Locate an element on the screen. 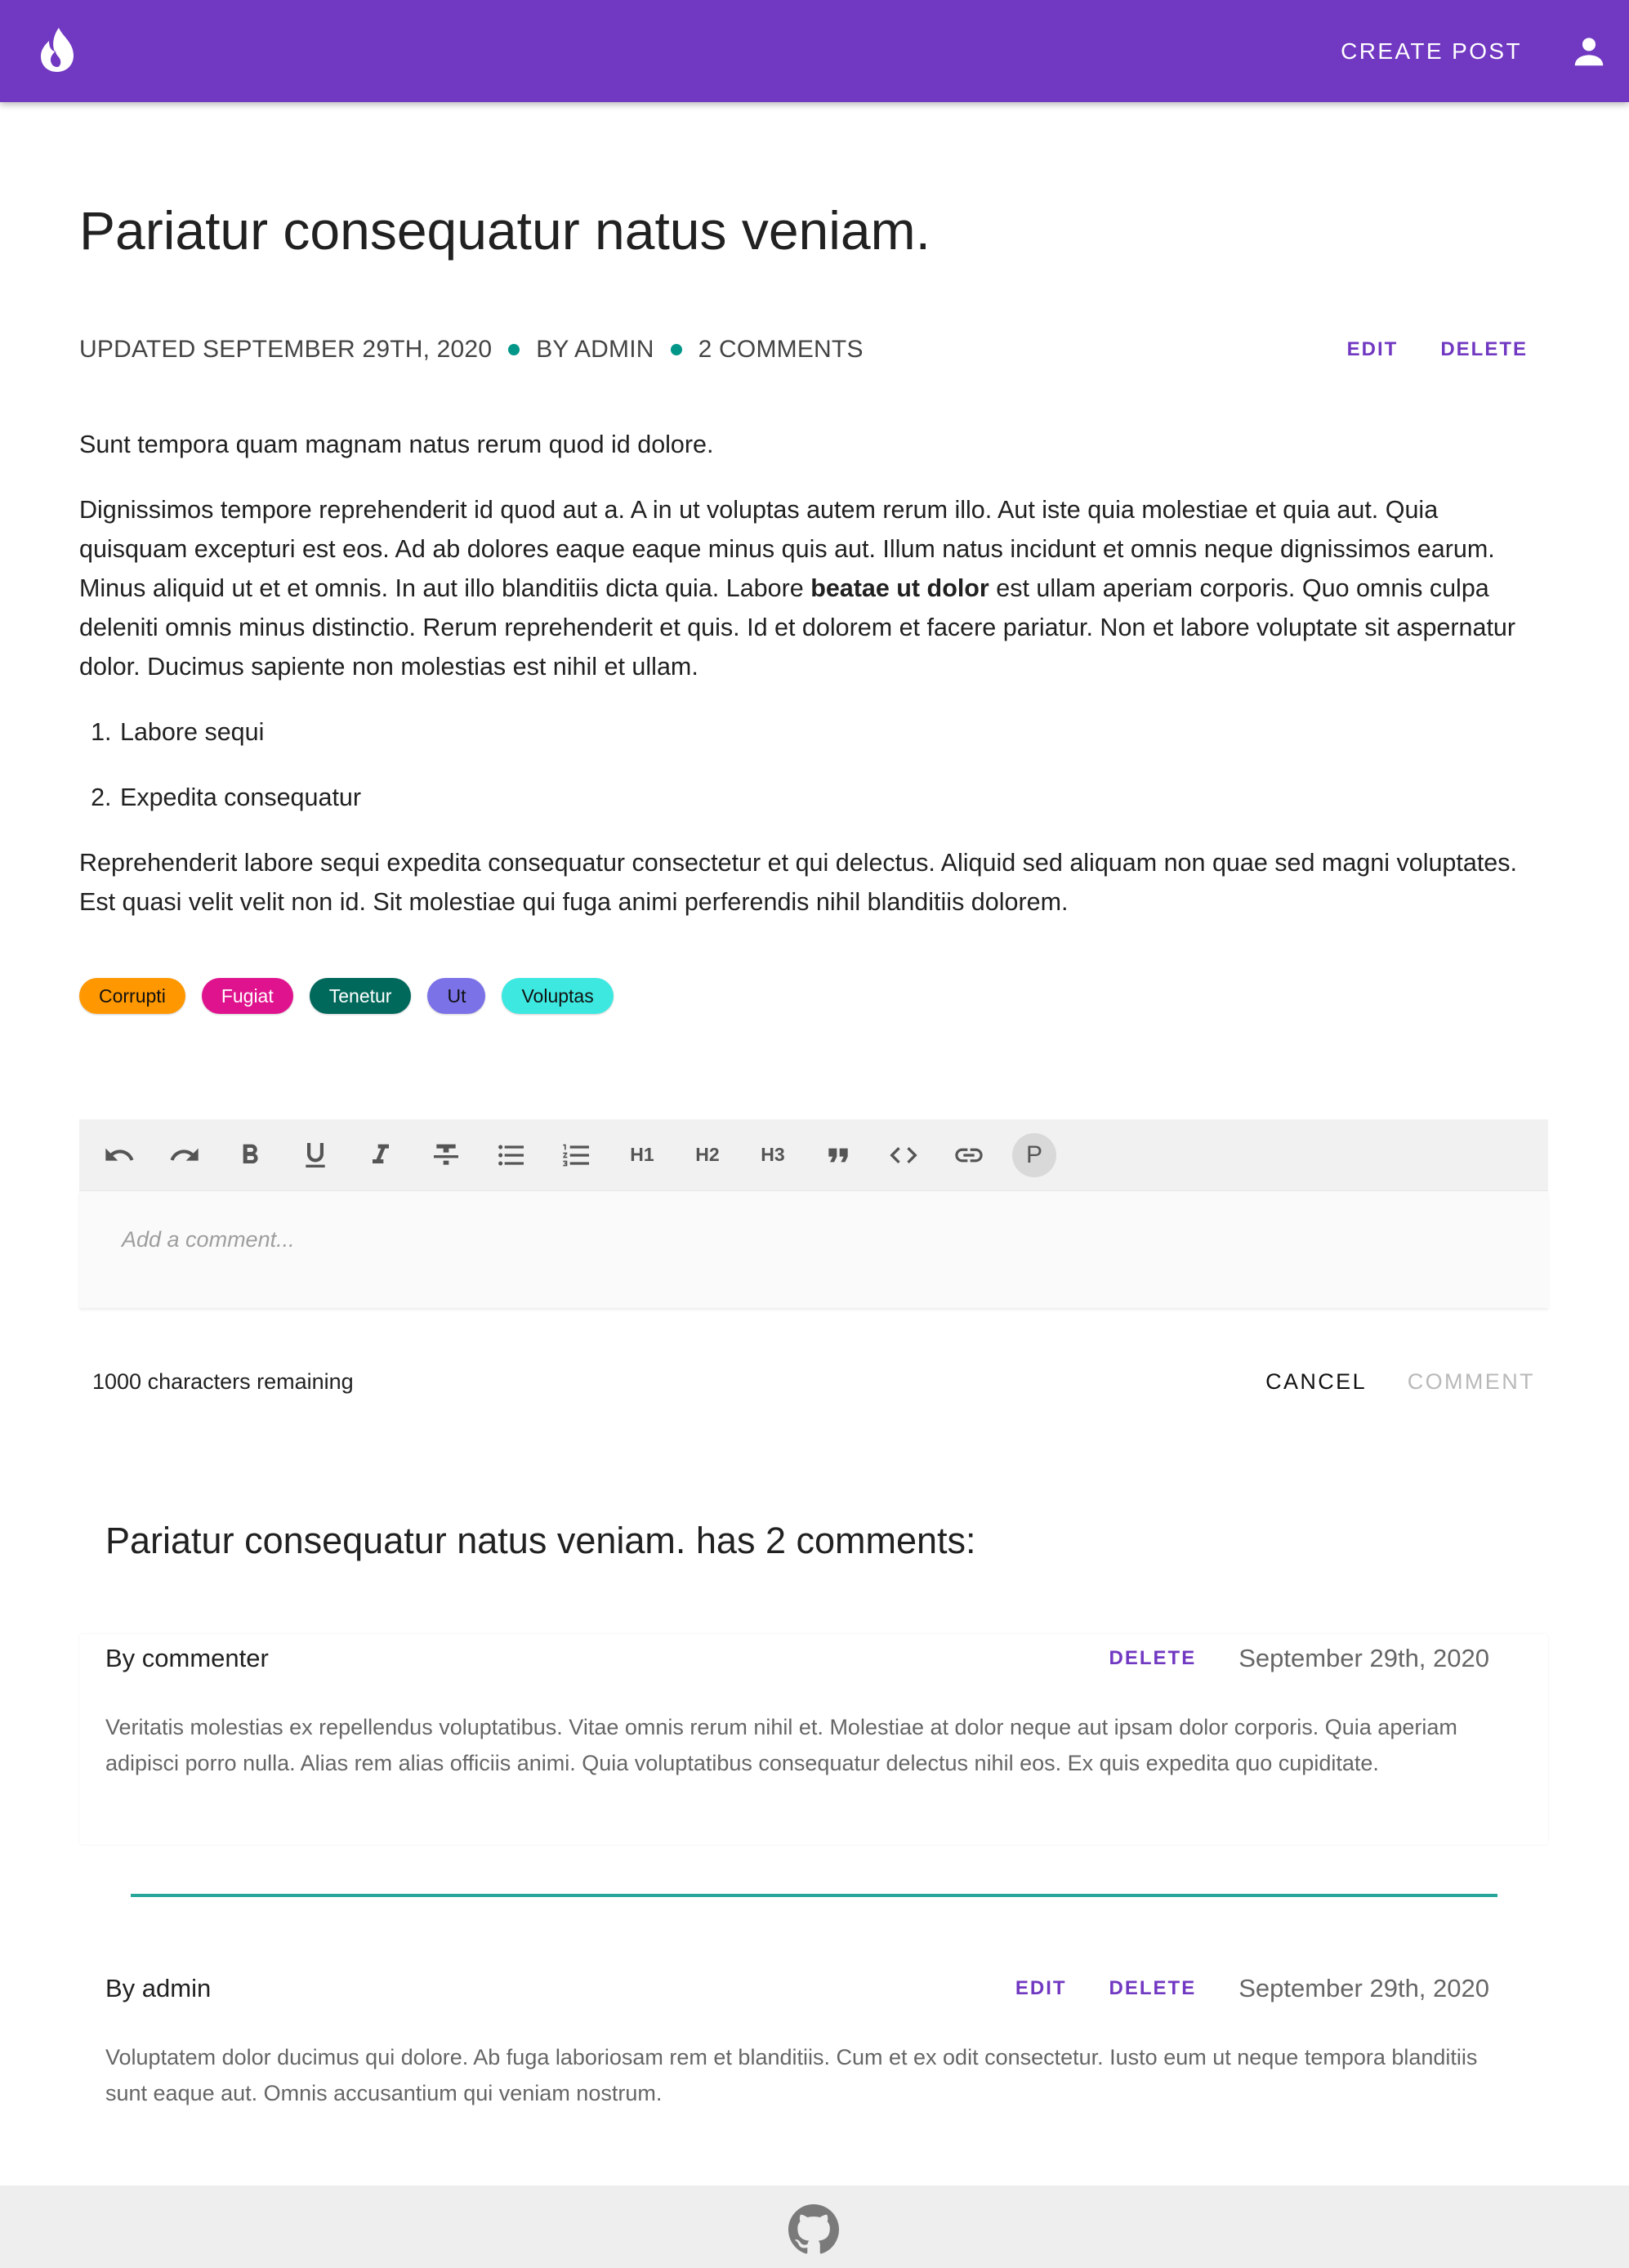  comment-divider is located at coordinates (814, 1896).